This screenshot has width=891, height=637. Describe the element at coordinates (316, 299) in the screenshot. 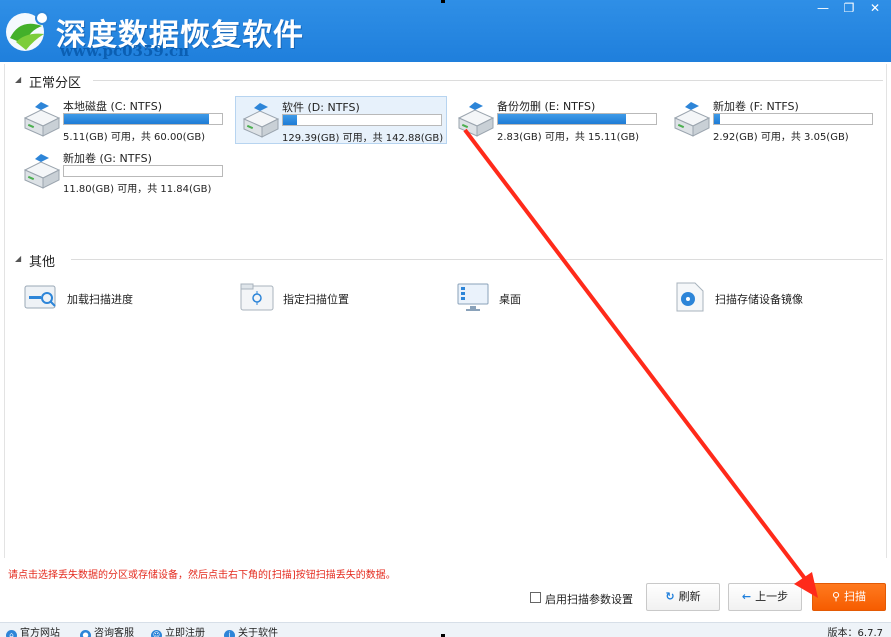

I see `other-item-label: 指定扫描位置` at that location.